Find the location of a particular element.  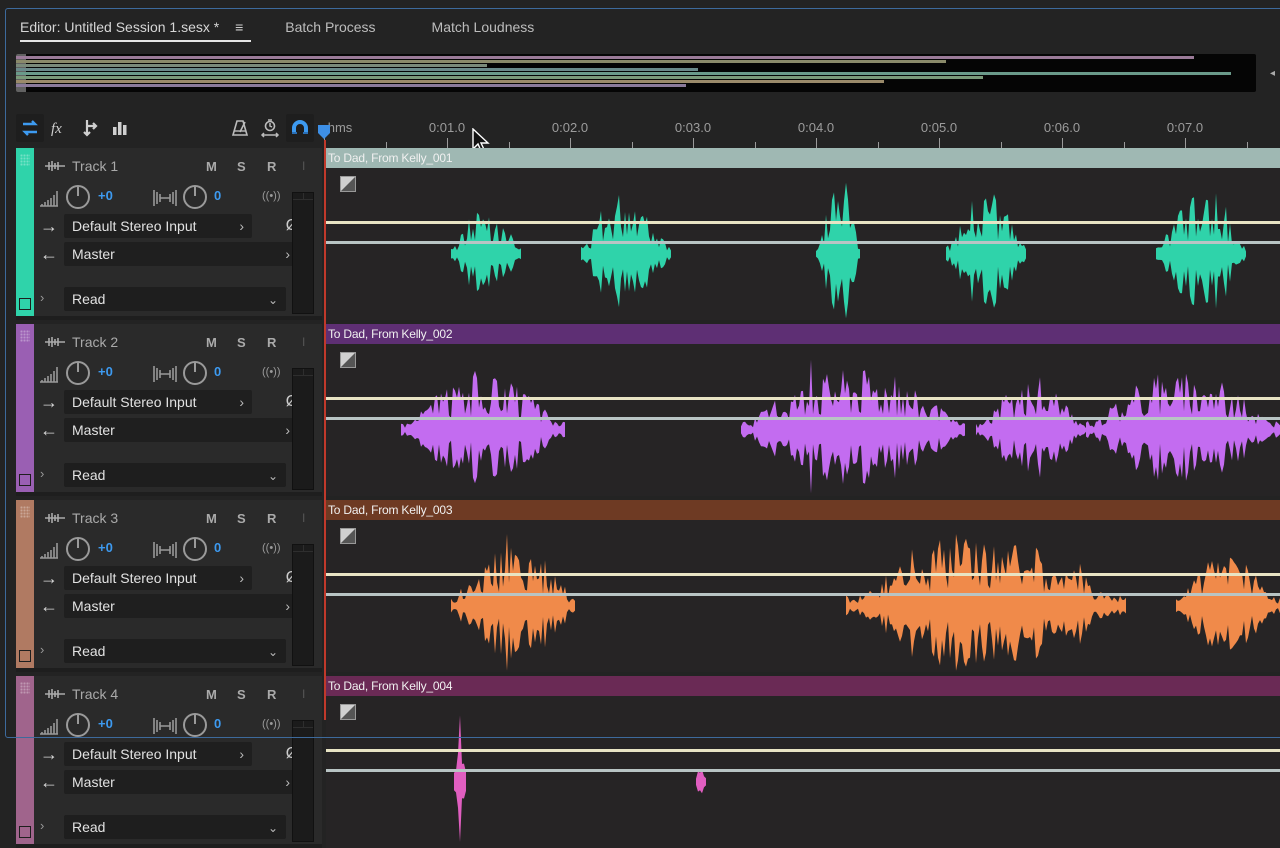

playhead-handle is located at coordinates (324, 132).